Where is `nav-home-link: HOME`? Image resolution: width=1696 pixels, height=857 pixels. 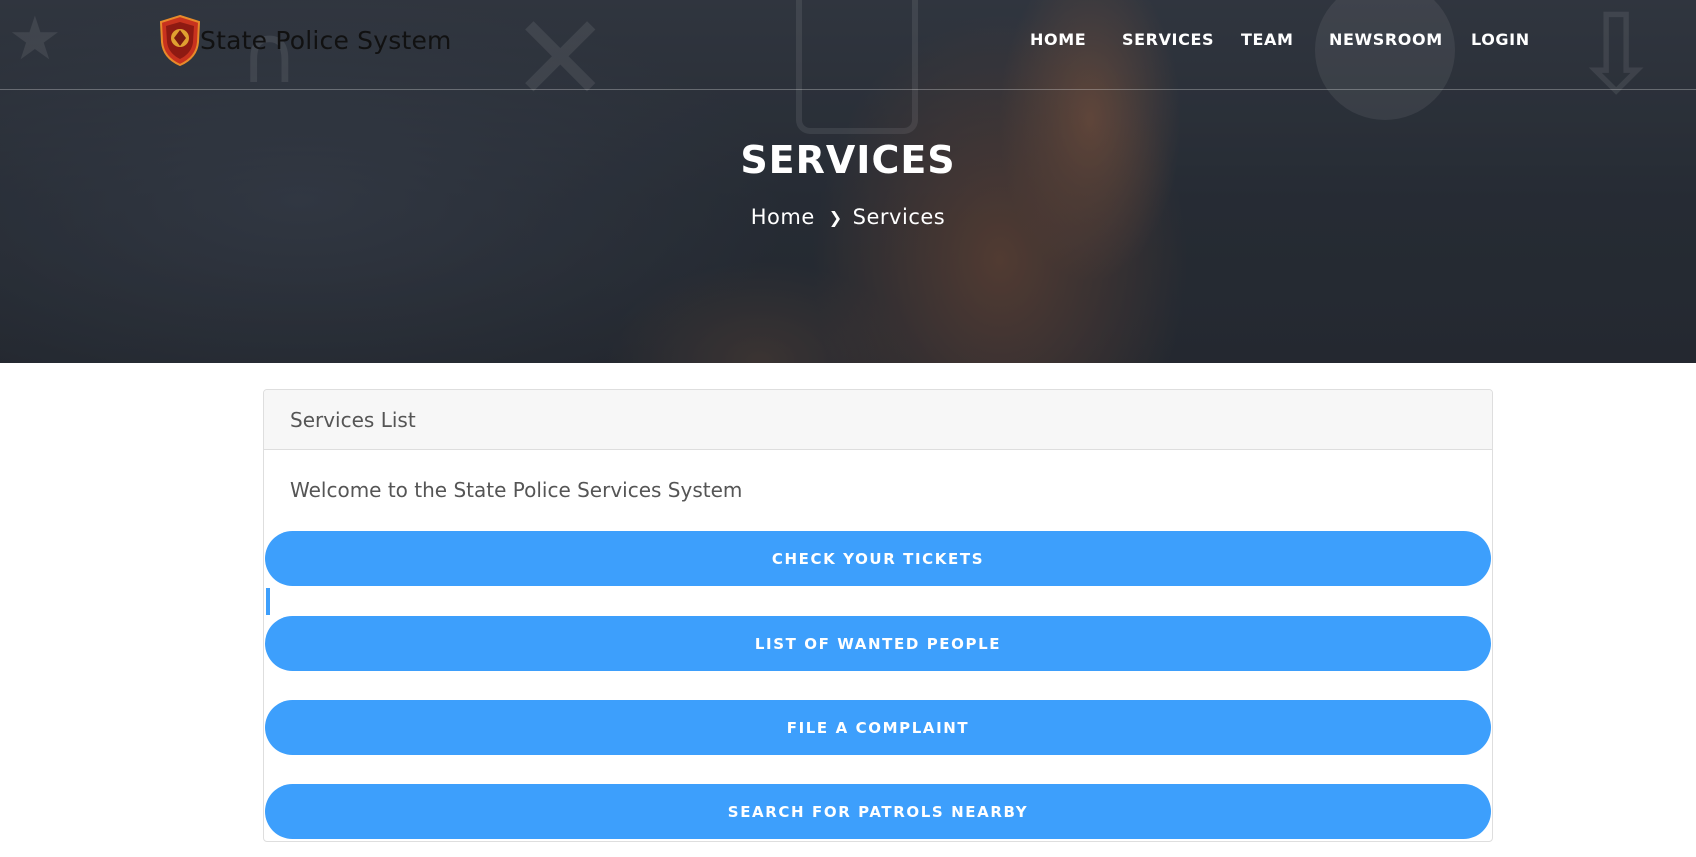 nav-home-link: HOME is located at coordinates (1058, 39).